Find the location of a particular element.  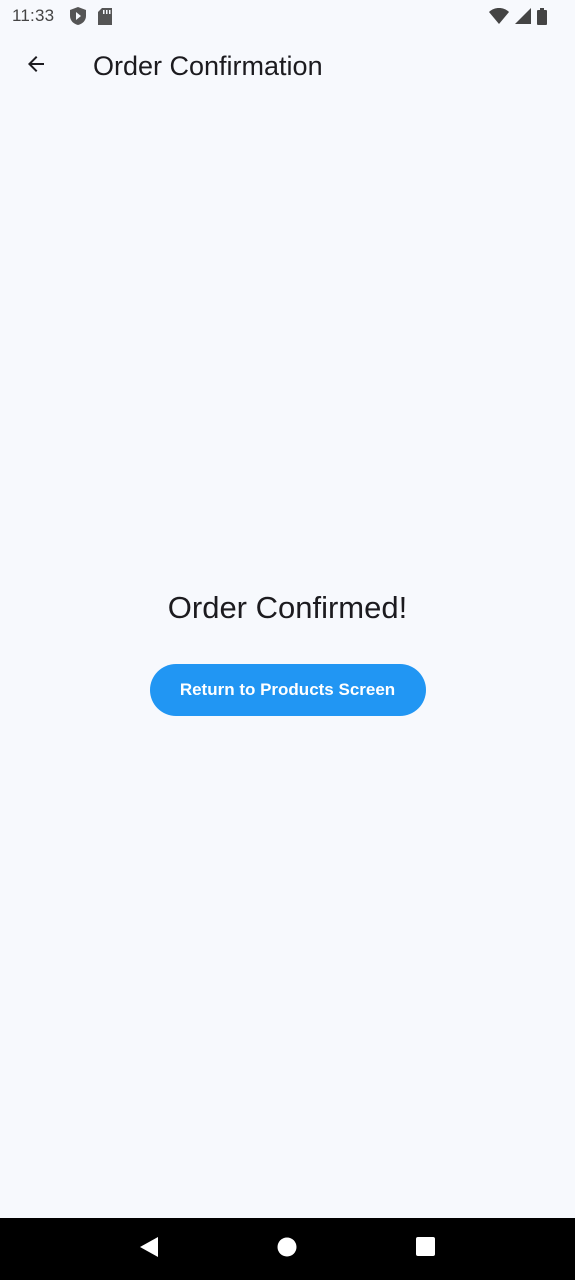

nav-recents-button is located at coordinates (426, 1249).